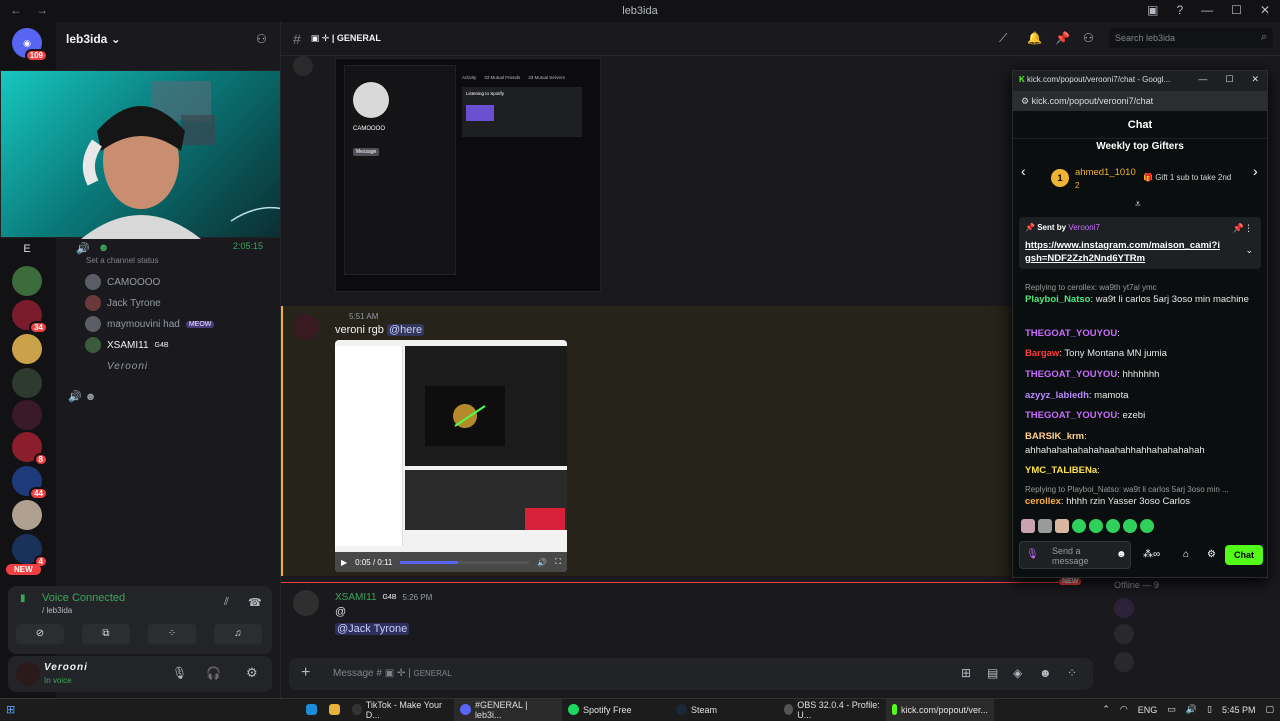  I want to click on back-arrow-icon: ←, so click(16, 10).